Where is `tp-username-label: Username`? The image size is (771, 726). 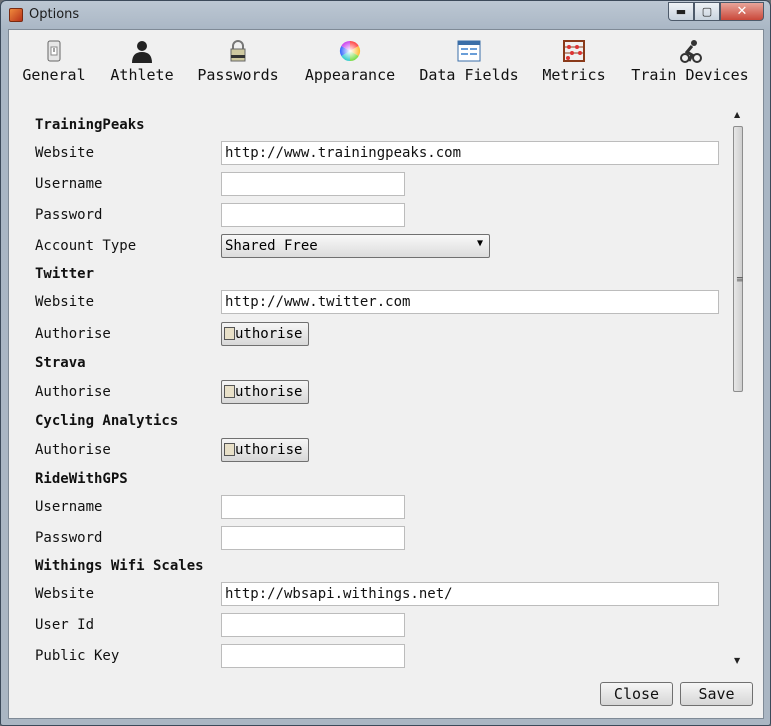
tp-username-label: Username is located at coordinates (69, 184).